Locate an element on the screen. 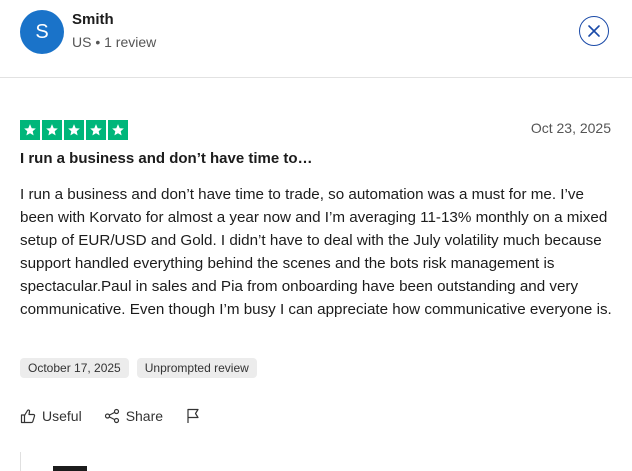  review-date: Oct 23, 2025 is located at coordinates (570, 128).